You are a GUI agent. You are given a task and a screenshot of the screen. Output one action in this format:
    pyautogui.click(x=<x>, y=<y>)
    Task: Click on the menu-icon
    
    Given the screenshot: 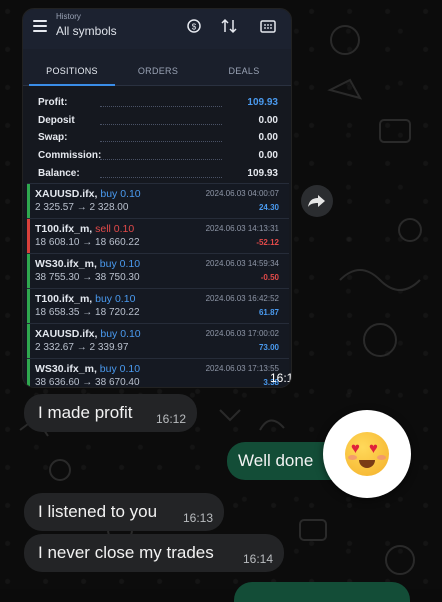 What is the action you would take?
    pyautogui.click(x=40, y=26)
    